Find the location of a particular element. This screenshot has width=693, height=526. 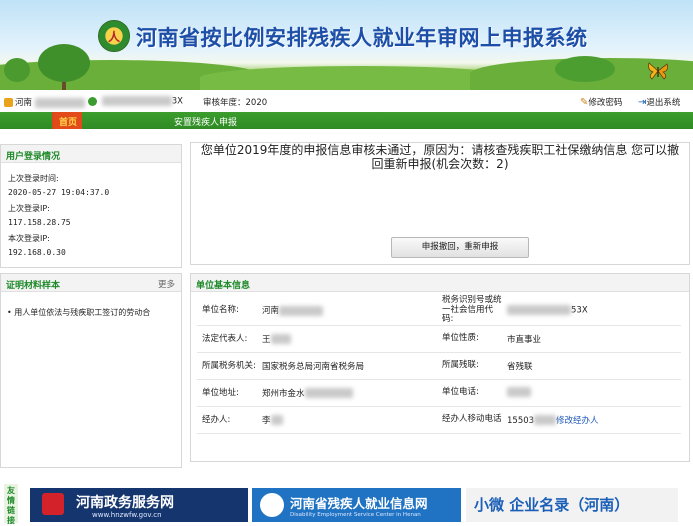

agent-prefix: 李 is located at coordinates (266, 420).